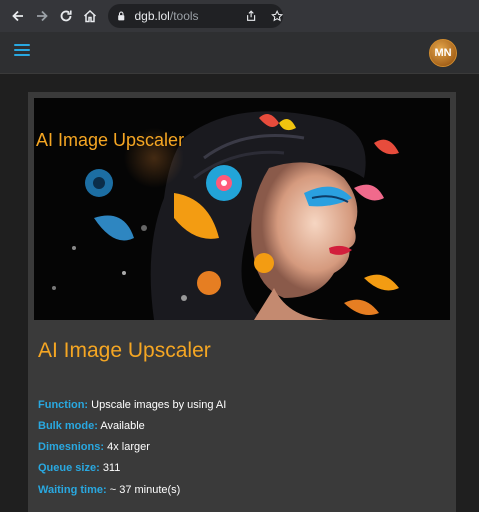  What do you see at coordinates (111, 468) in the screenshot?
I see `detail-value: 311` at bounding box center [111, 468].